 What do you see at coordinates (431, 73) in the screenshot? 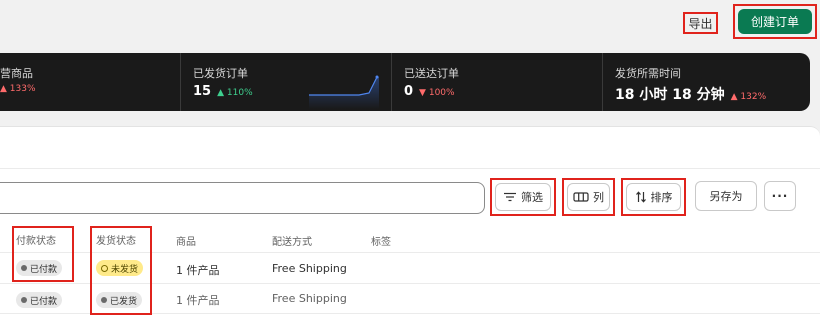
I see `metric-label: 已送达订单` at bounding box center [431, 73].